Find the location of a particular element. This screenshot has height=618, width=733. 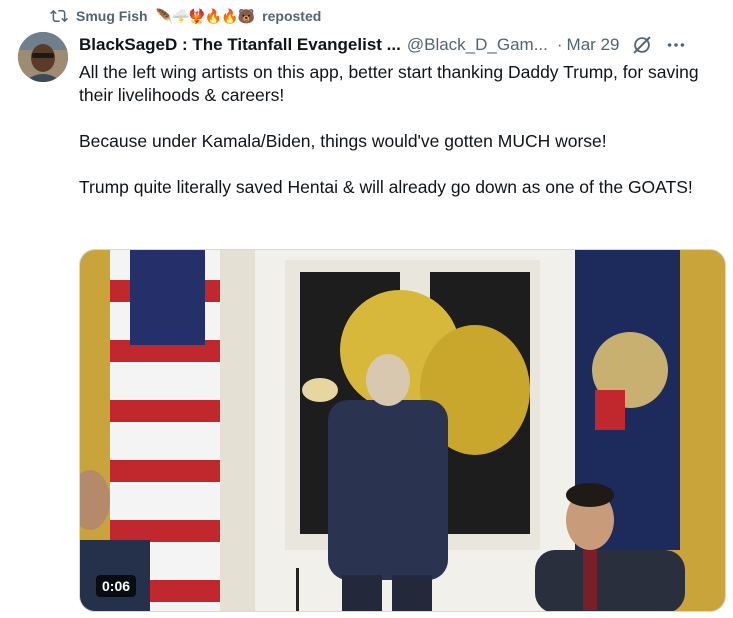

more-icon is located at coordinates (676, 45).